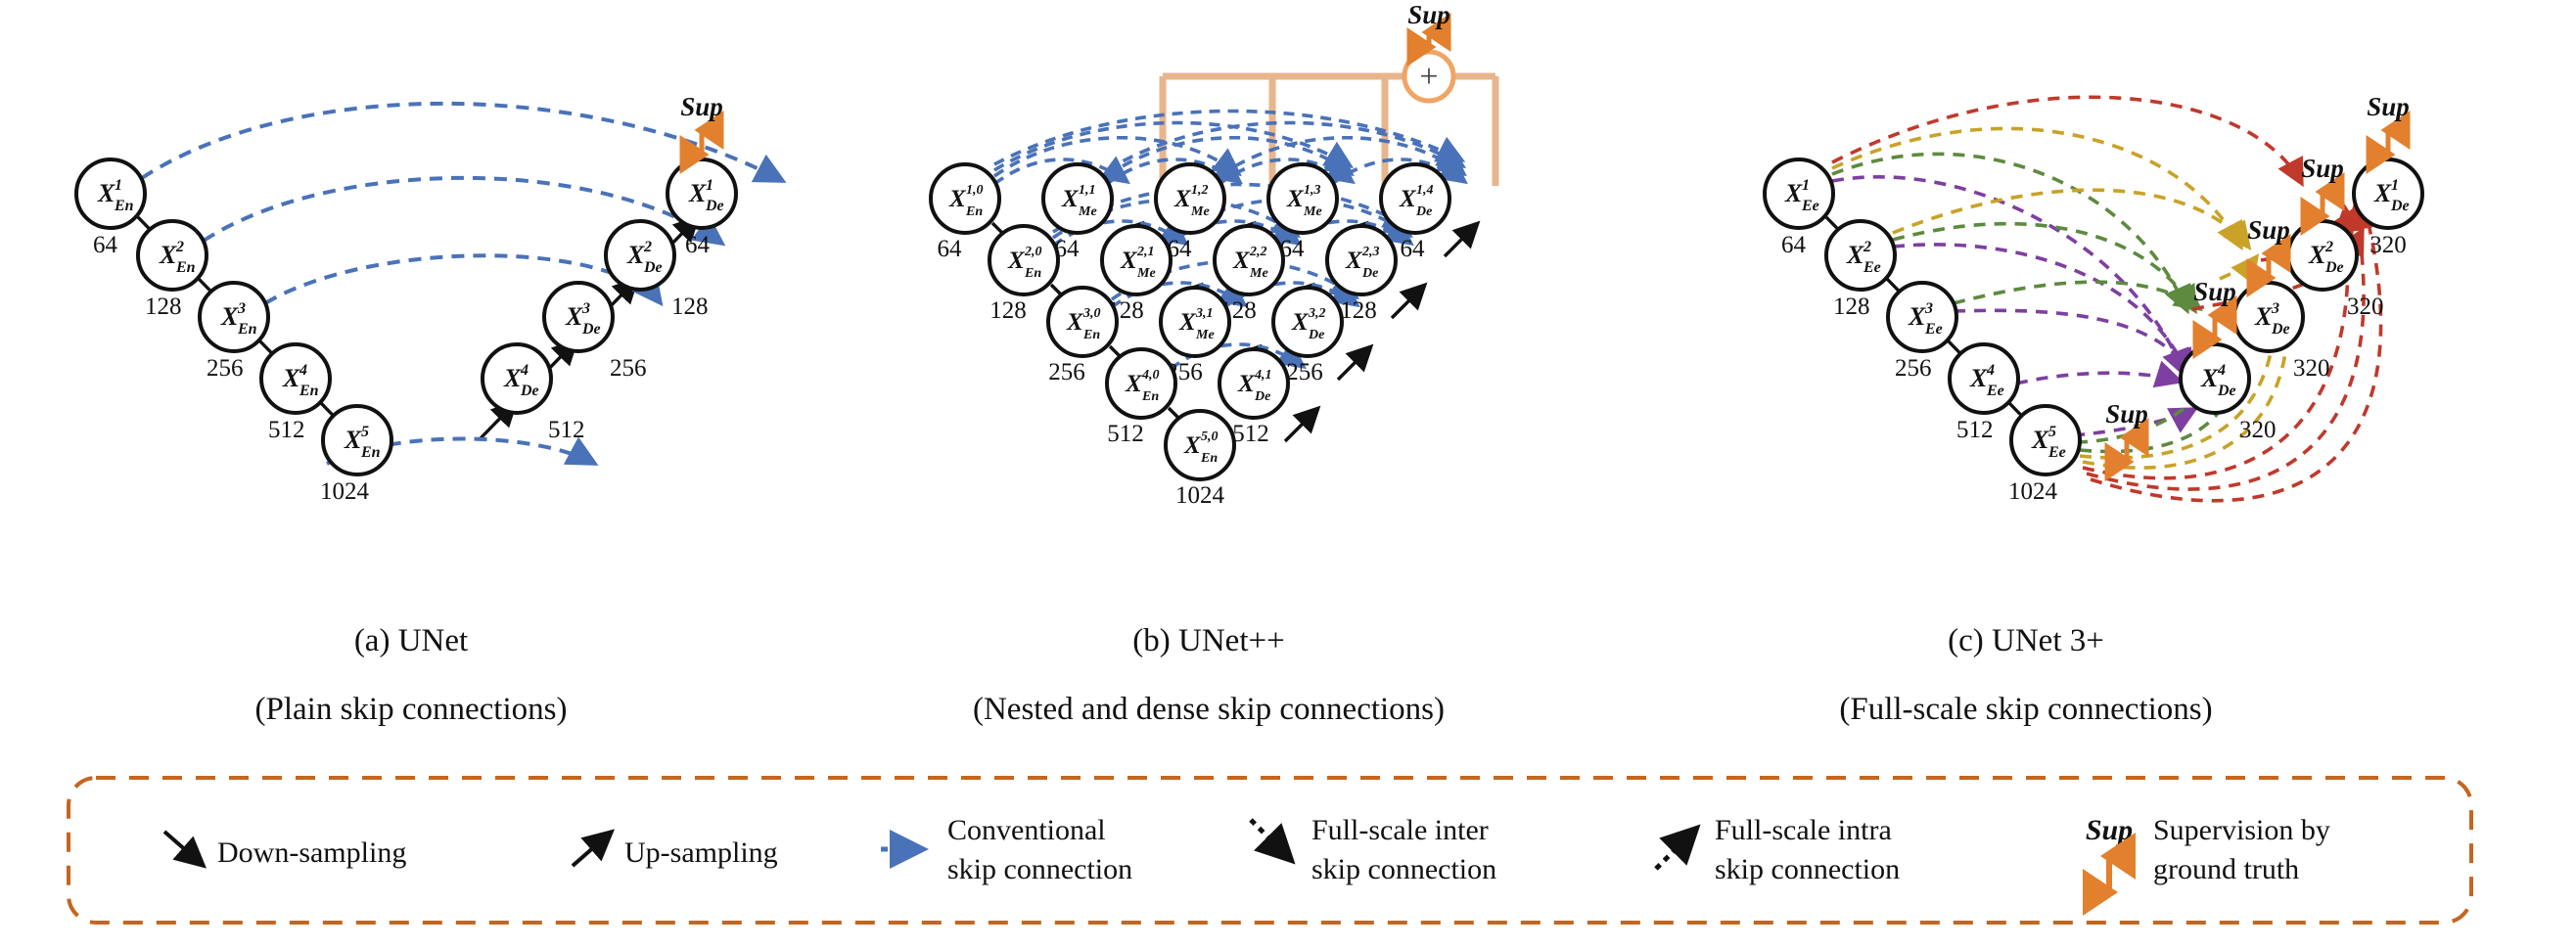  Describe the element at coordinates (1210, 436) in the screenshot. I see `node-b-X-En-5-0-sup: 5,0` at that location.